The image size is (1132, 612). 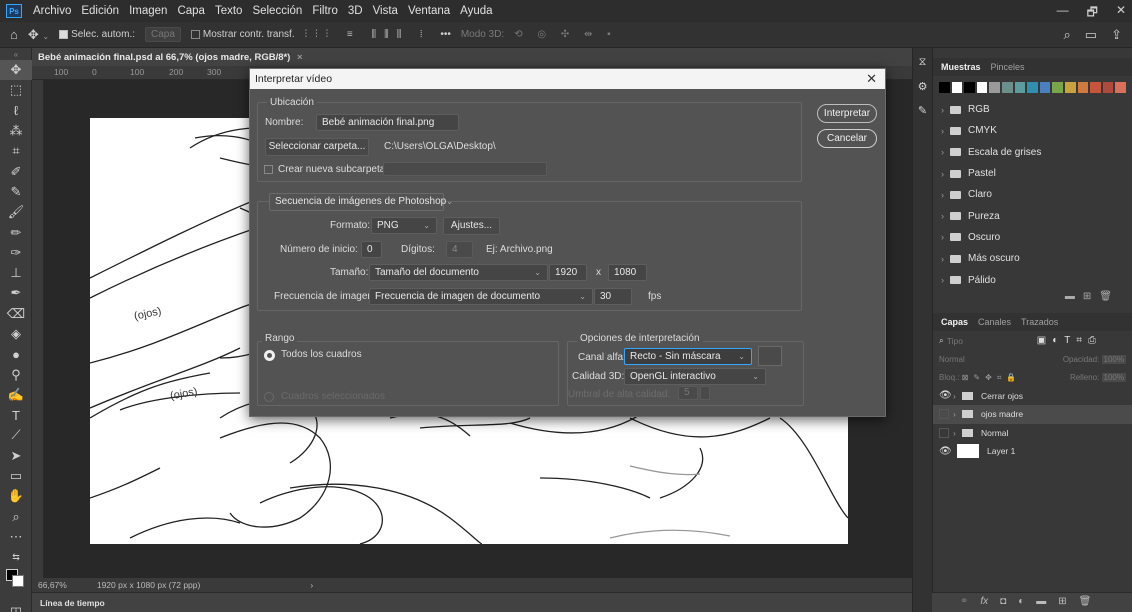 I want to click on move-tool-icon: ✥ ⌄, so click(x=38, y=35).